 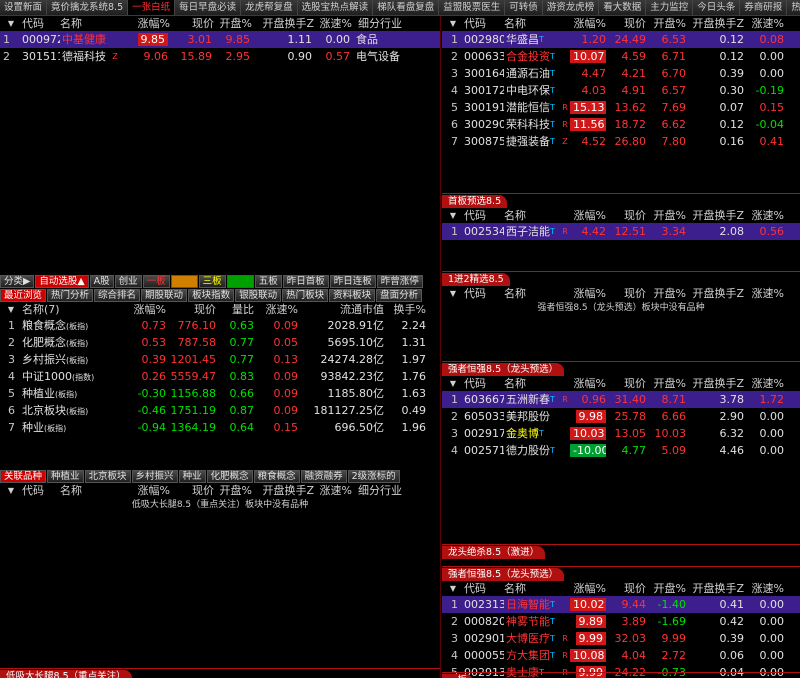 I want to click on section-title: 强者恒强8.5（龙头预选）, so click(x=503, y=574).